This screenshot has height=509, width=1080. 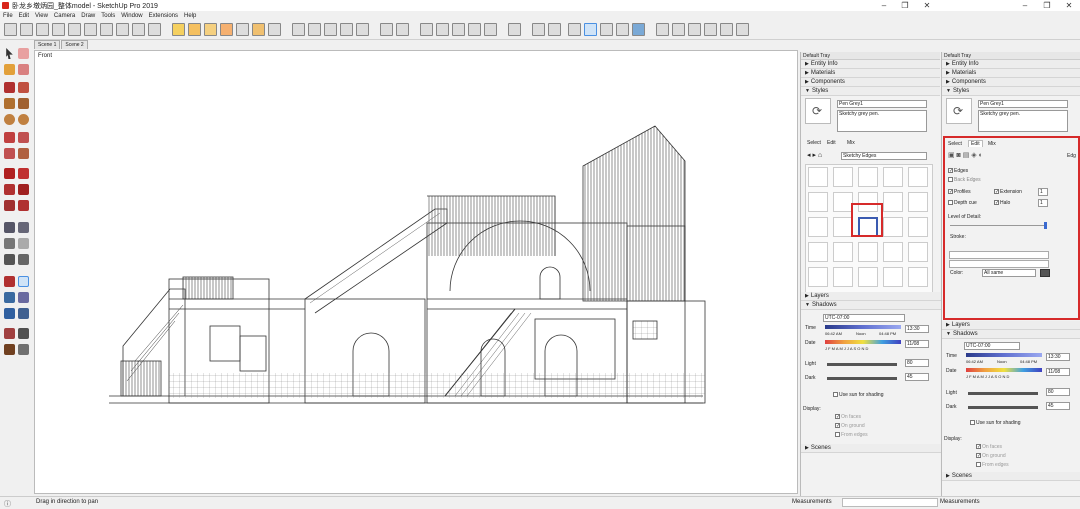 What do you see at coordinates (23, 297) in the screenshot?
I see `zoom-window-icon` at bounding box center [23, 297].